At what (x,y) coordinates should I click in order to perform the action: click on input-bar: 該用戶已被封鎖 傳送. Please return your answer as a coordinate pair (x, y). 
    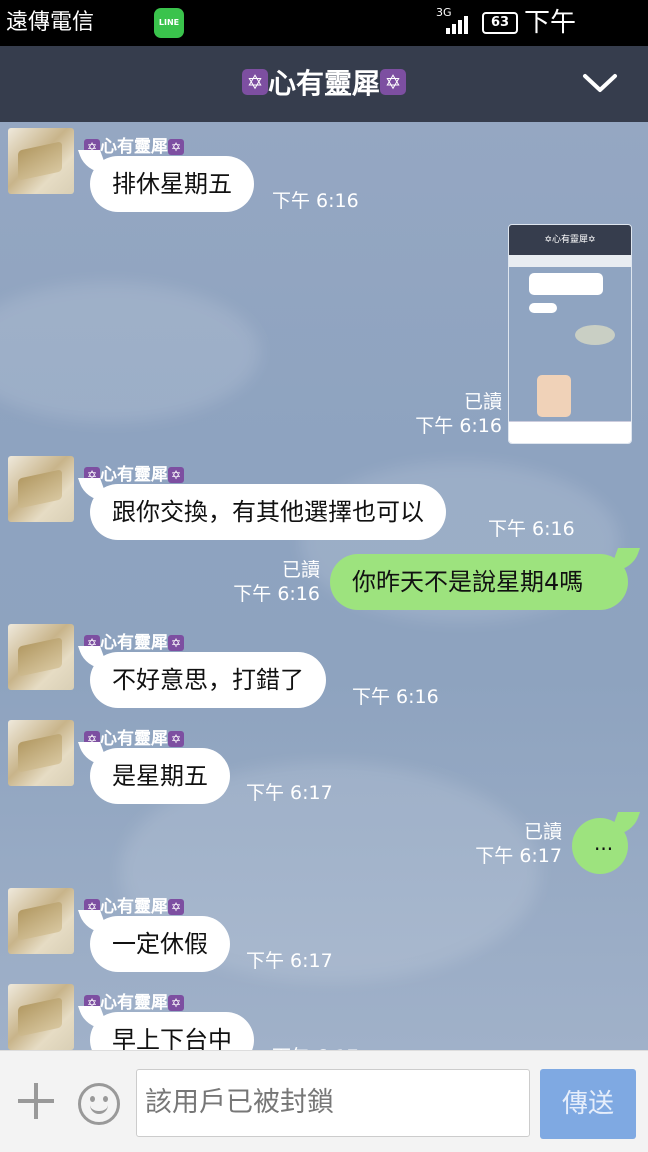
    Looking at the image, I should click on (324, 1101).